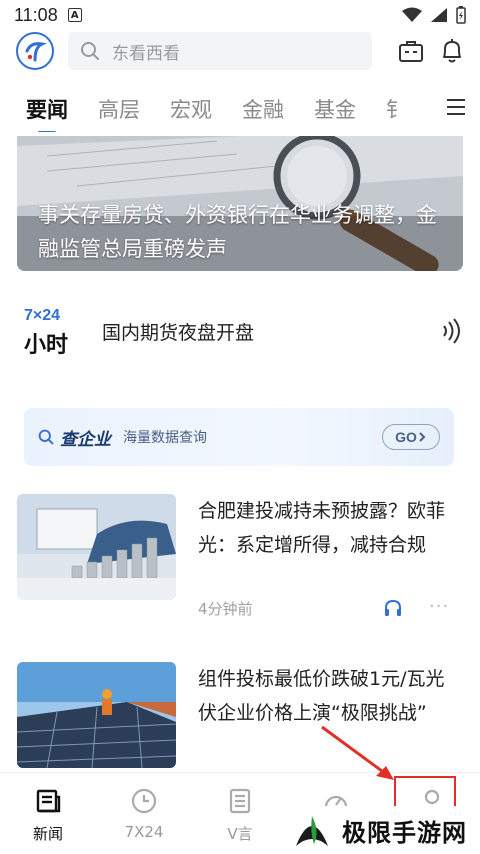 Image resolution: width=480 pixels, height=854 pixels. Describe the element at coordinates (412, 14) in the screenshot. I see `wifi-icon` at that location.